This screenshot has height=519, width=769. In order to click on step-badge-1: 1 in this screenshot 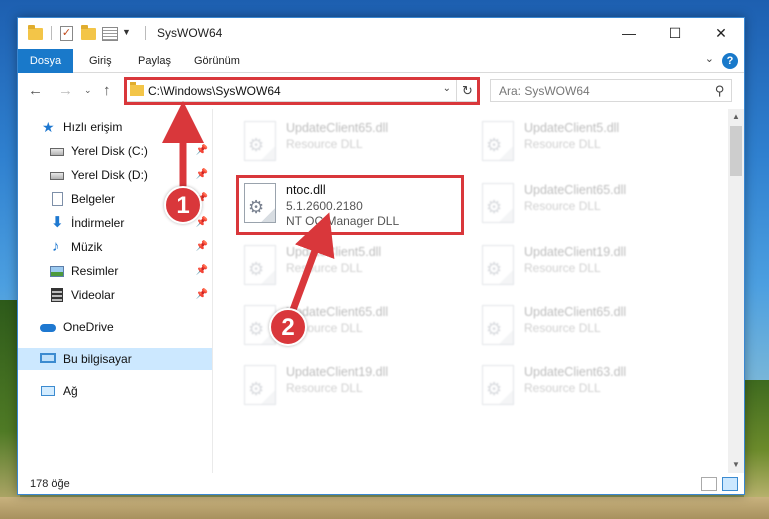, I will do `click(183, 205)`.